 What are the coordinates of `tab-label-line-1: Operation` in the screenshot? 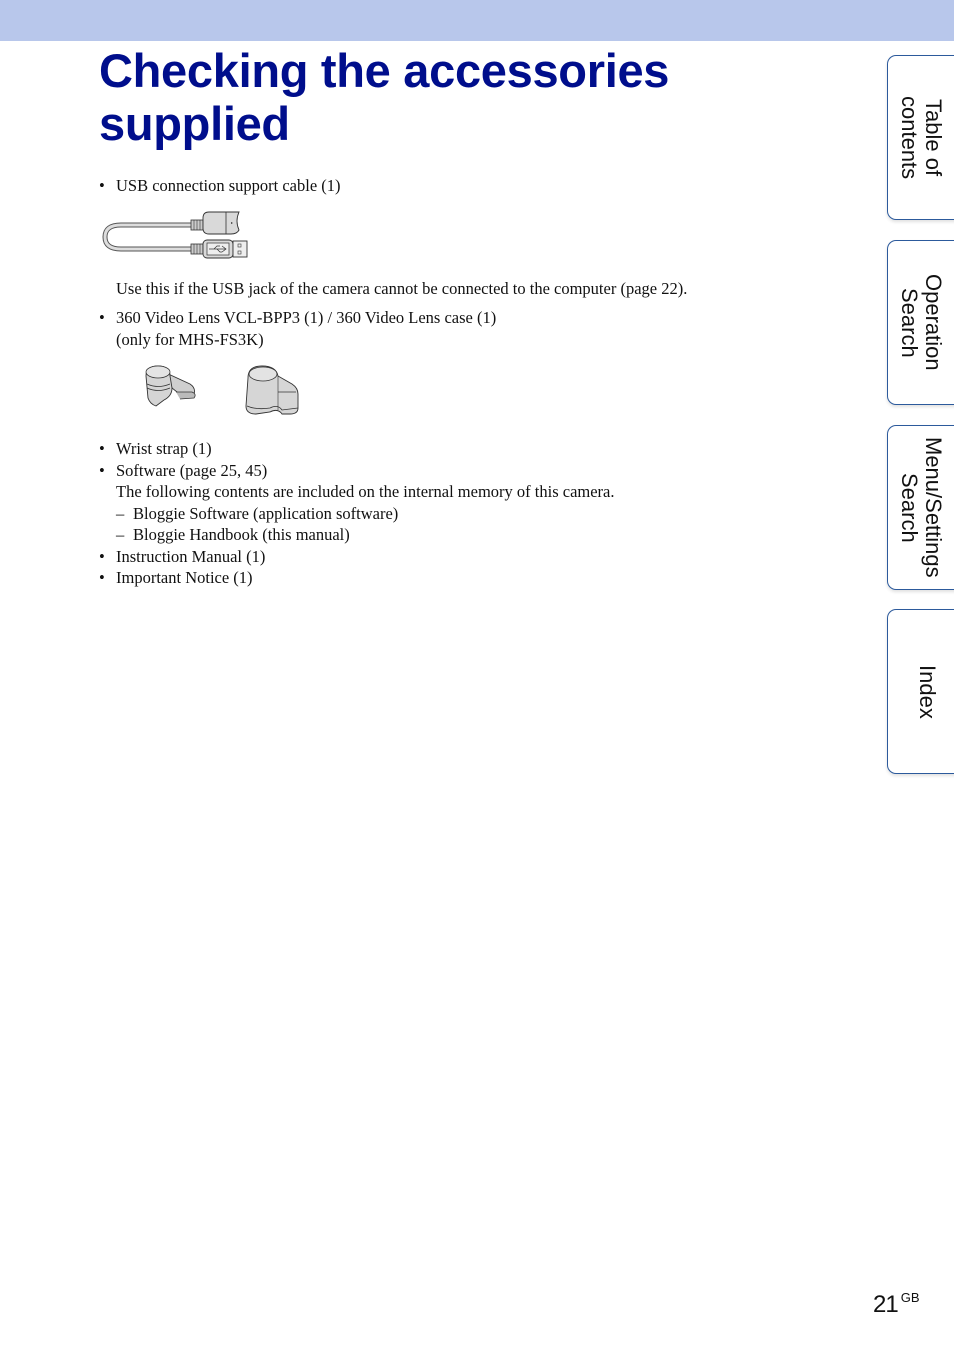 It's located at (933, 322).